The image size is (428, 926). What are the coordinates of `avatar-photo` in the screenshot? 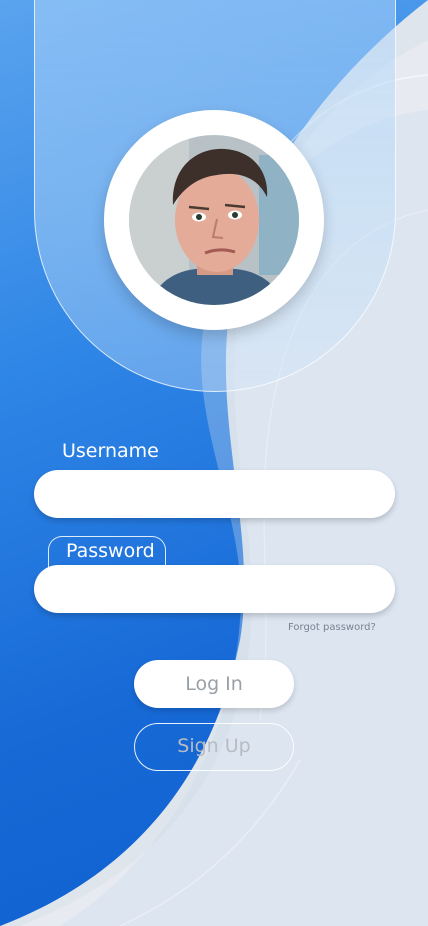 It's located at (214, 220).